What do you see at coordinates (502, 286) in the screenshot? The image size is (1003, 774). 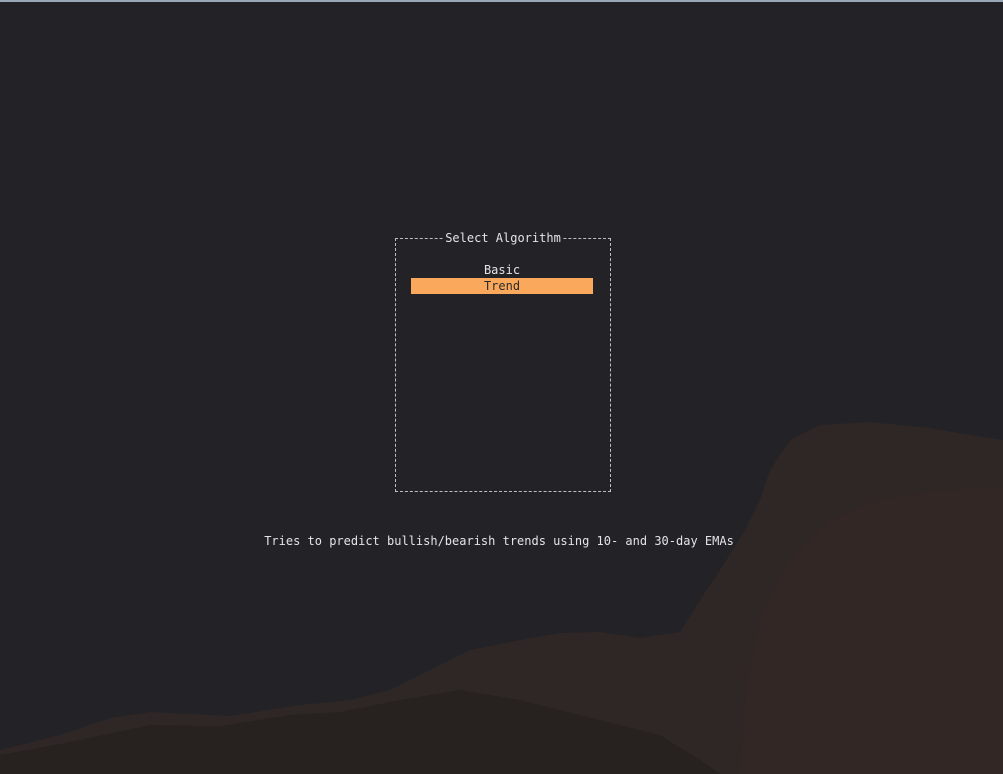 I see `menu-item-trend: Trend` at bounding box center [502, 286].